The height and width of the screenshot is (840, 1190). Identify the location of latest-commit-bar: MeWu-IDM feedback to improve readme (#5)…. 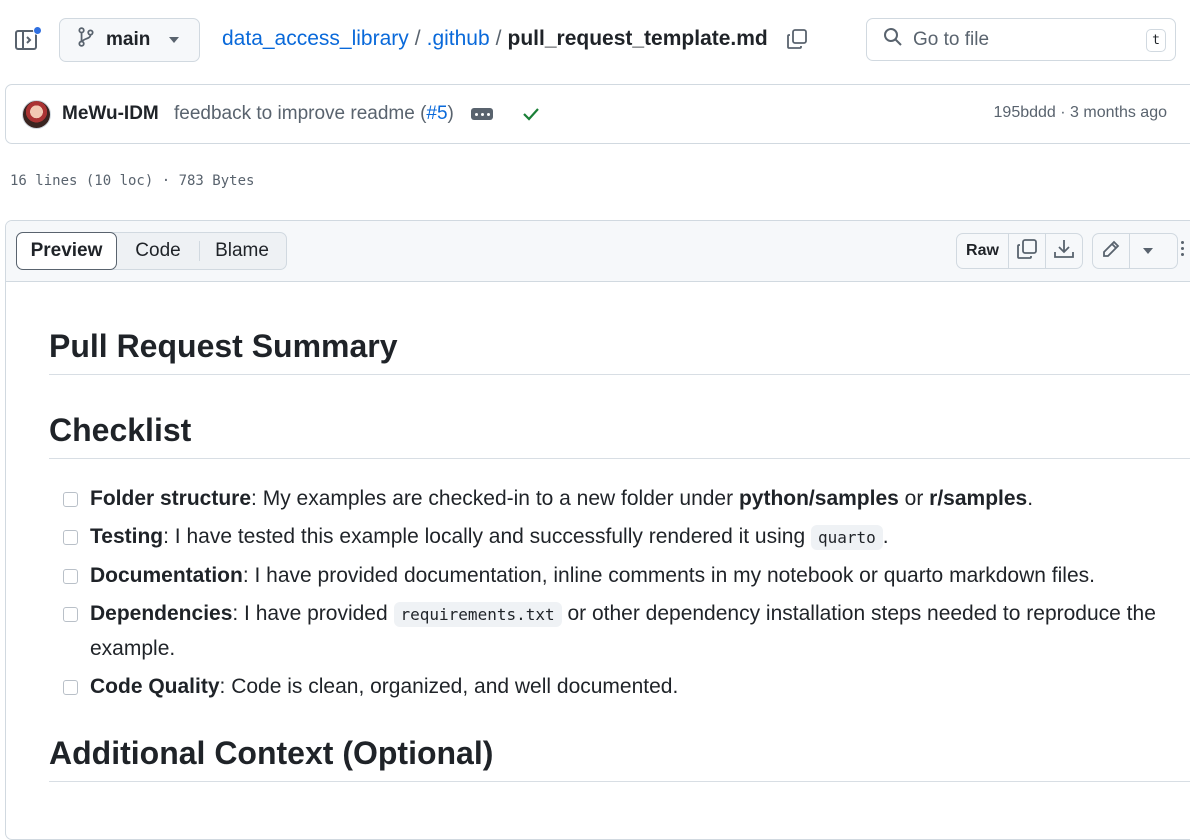
(597, 114).